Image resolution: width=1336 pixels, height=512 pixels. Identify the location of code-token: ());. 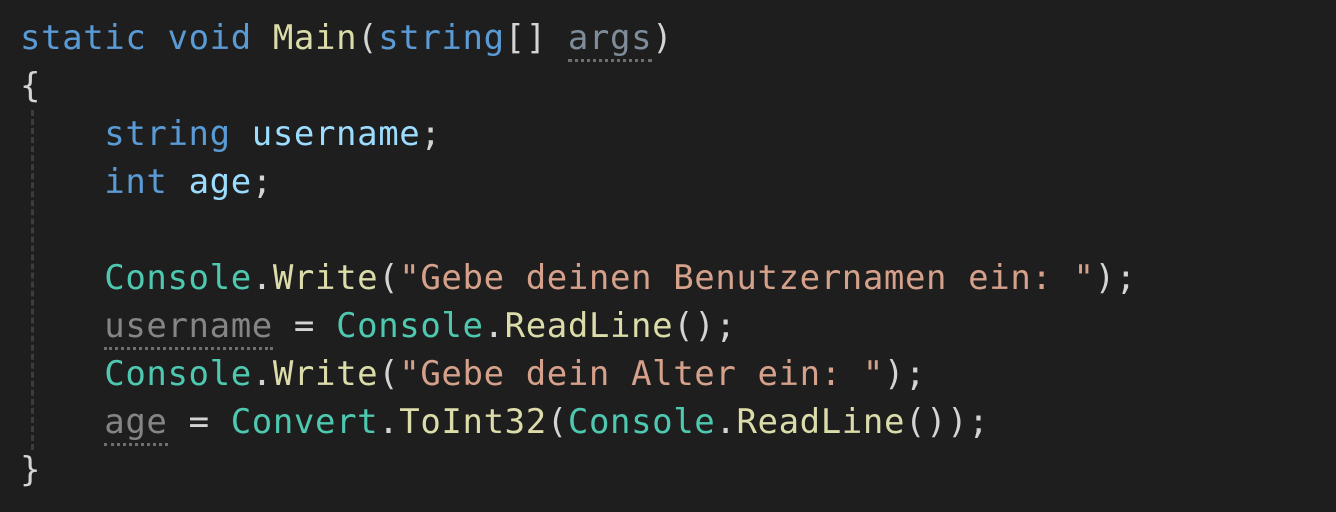
(947, 422).